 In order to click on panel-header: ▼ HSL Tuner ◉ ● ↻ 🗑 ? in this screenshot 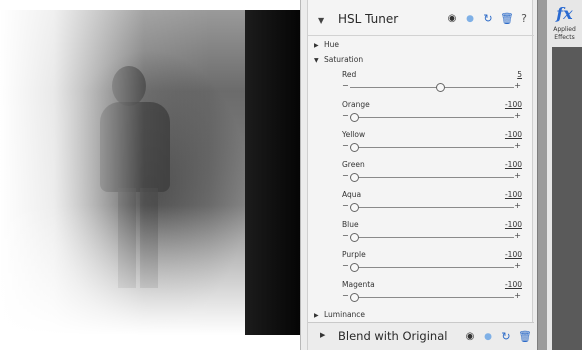, I will do `click(421, 21)`.